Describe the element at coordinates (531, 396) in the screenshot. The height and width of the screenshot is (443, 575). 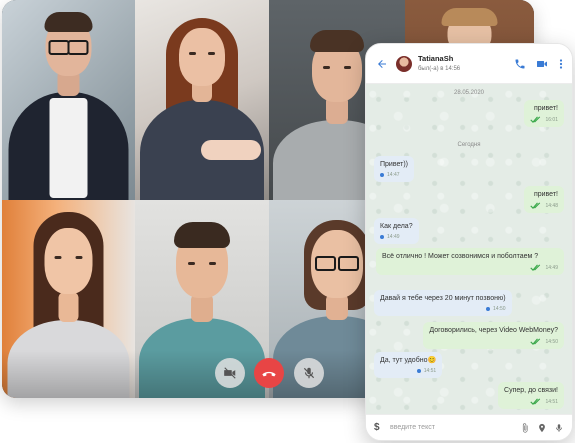
I see `message-outgoing: Супер, до связи! 14:51` at that location.